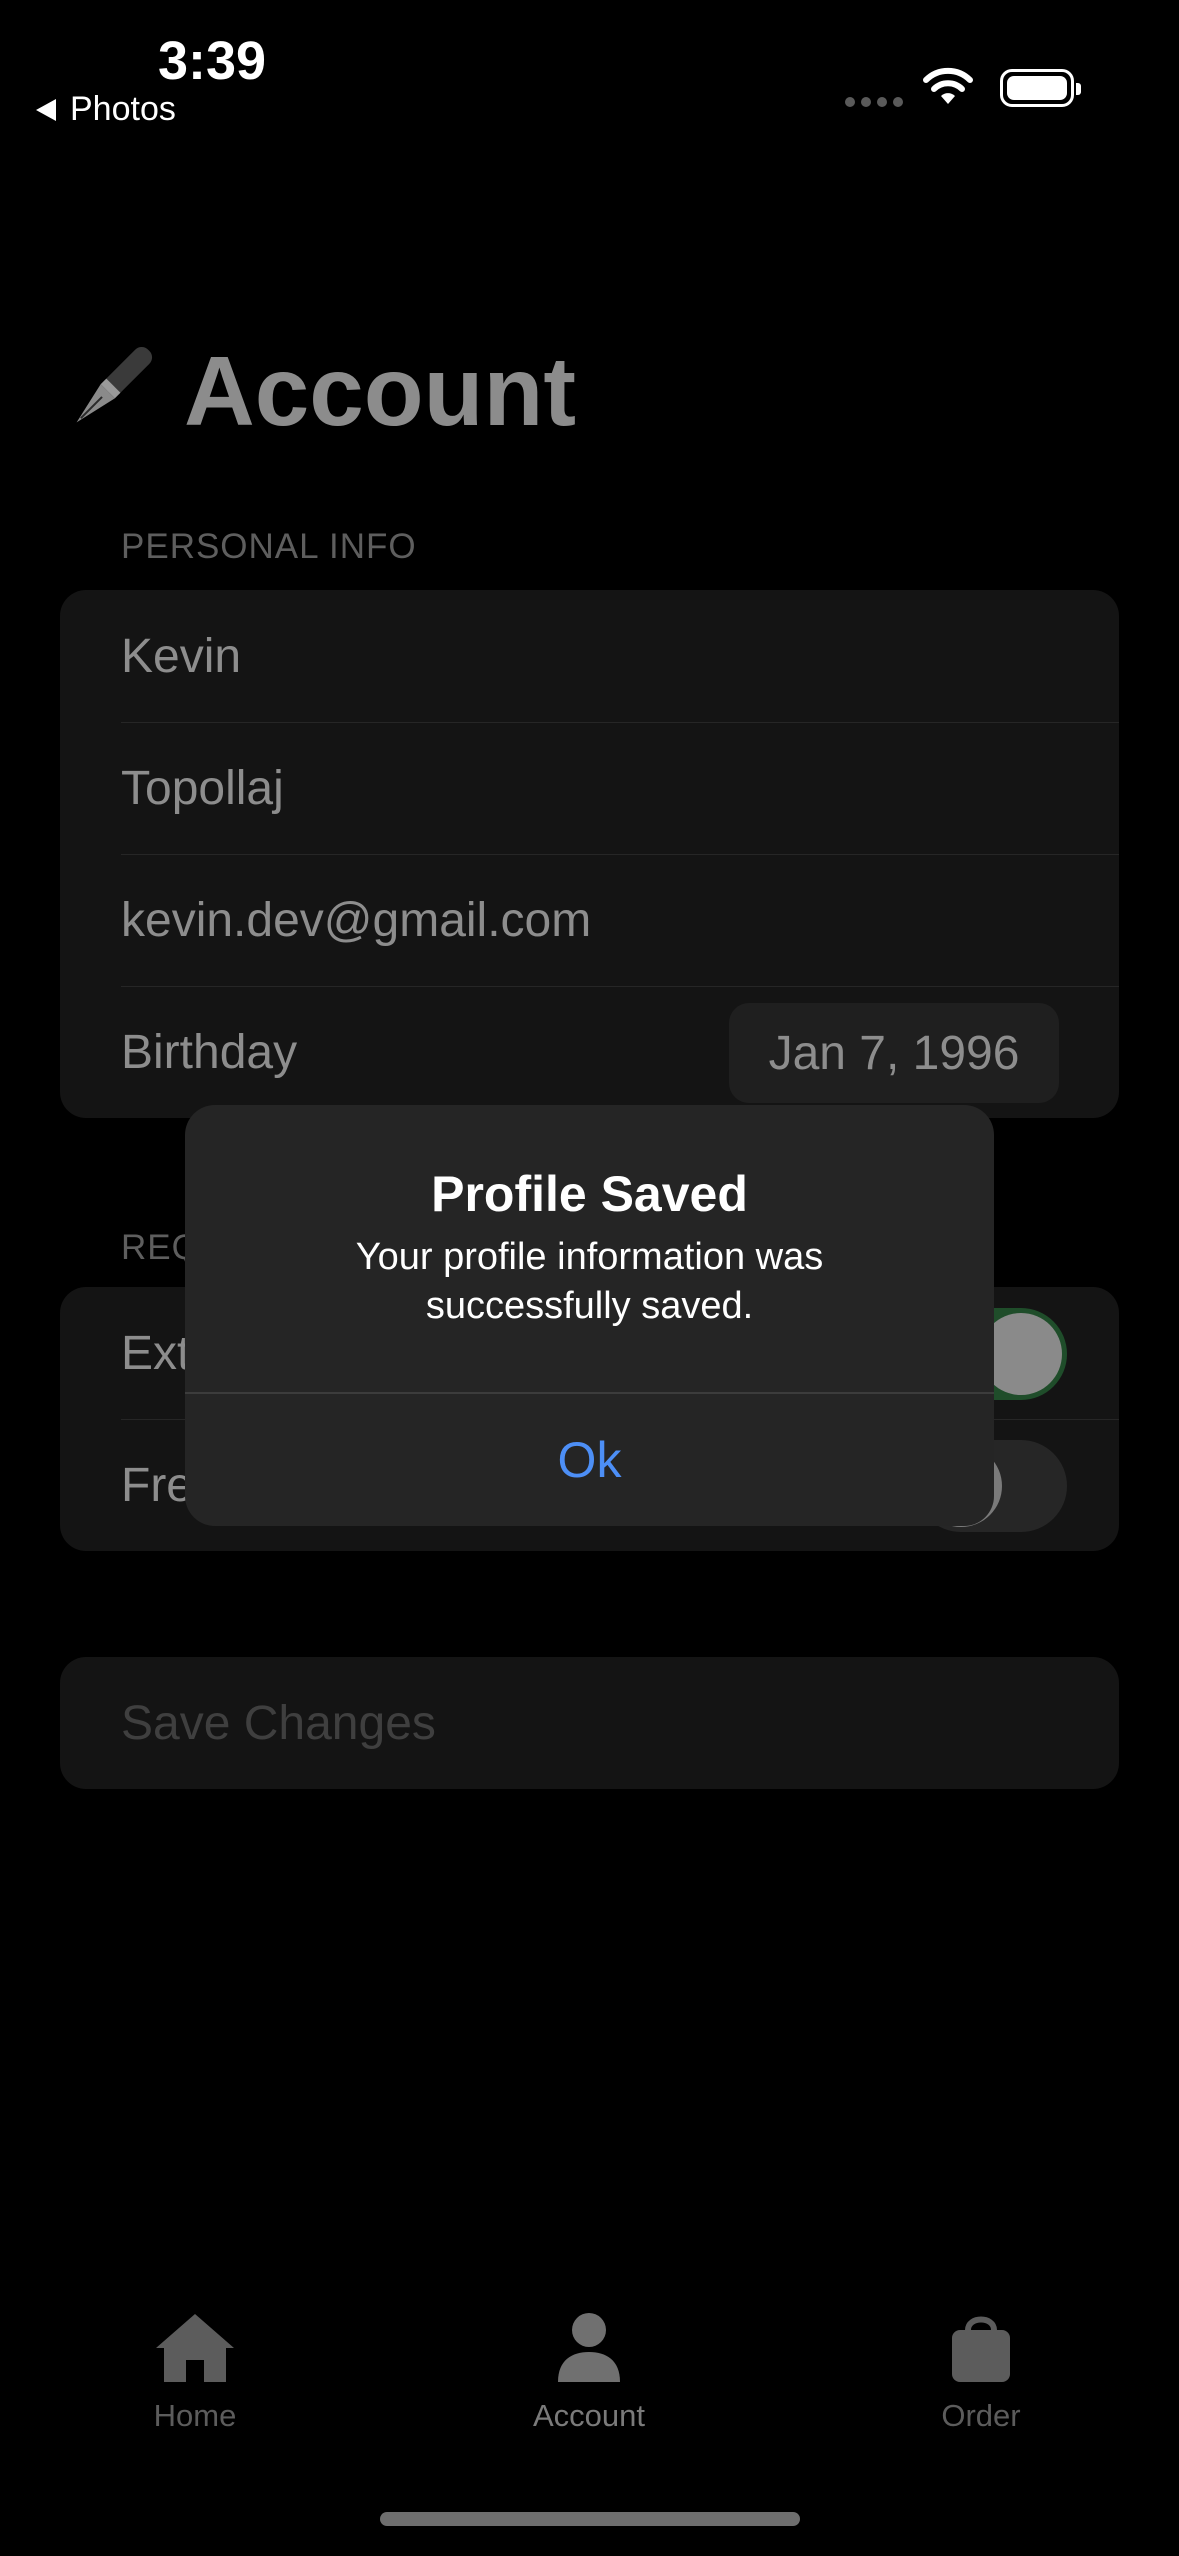 The image size is (1179, 2556). Describe the element at coordinates (157, 1485) in the screenshot. I see `request-row-2-label: Fre` at that location.